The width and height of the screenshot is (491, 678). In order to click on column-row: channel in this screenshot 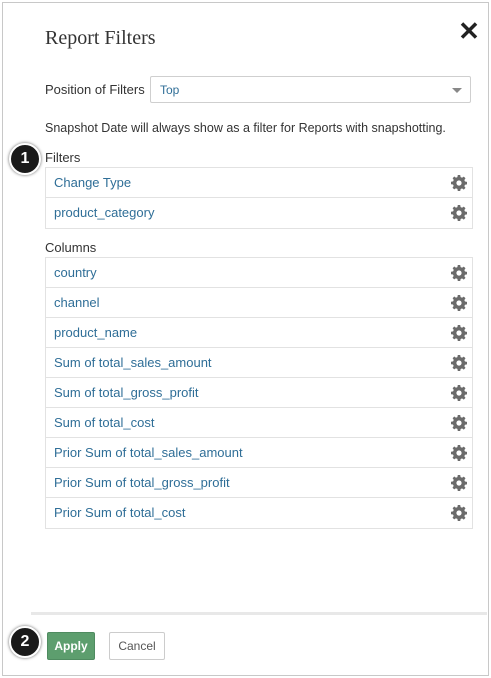, I will do `click(259, 303)`.